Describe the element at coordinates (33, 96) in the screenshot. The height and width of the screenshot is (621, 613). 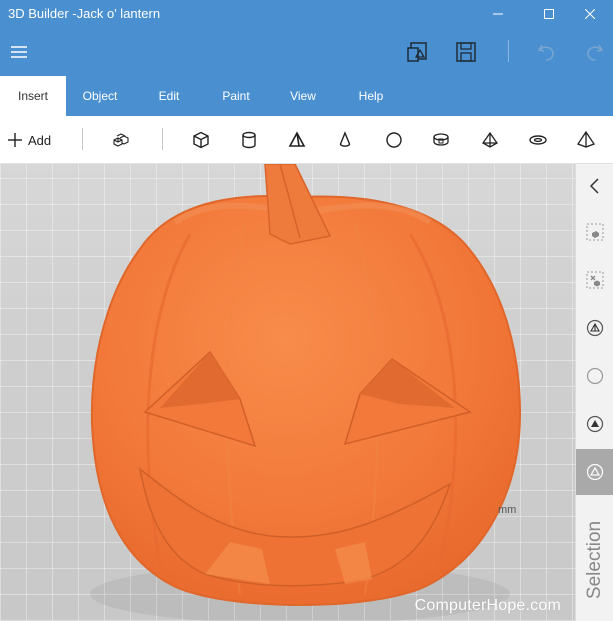
I see `tab-insert: Insert` at that location.